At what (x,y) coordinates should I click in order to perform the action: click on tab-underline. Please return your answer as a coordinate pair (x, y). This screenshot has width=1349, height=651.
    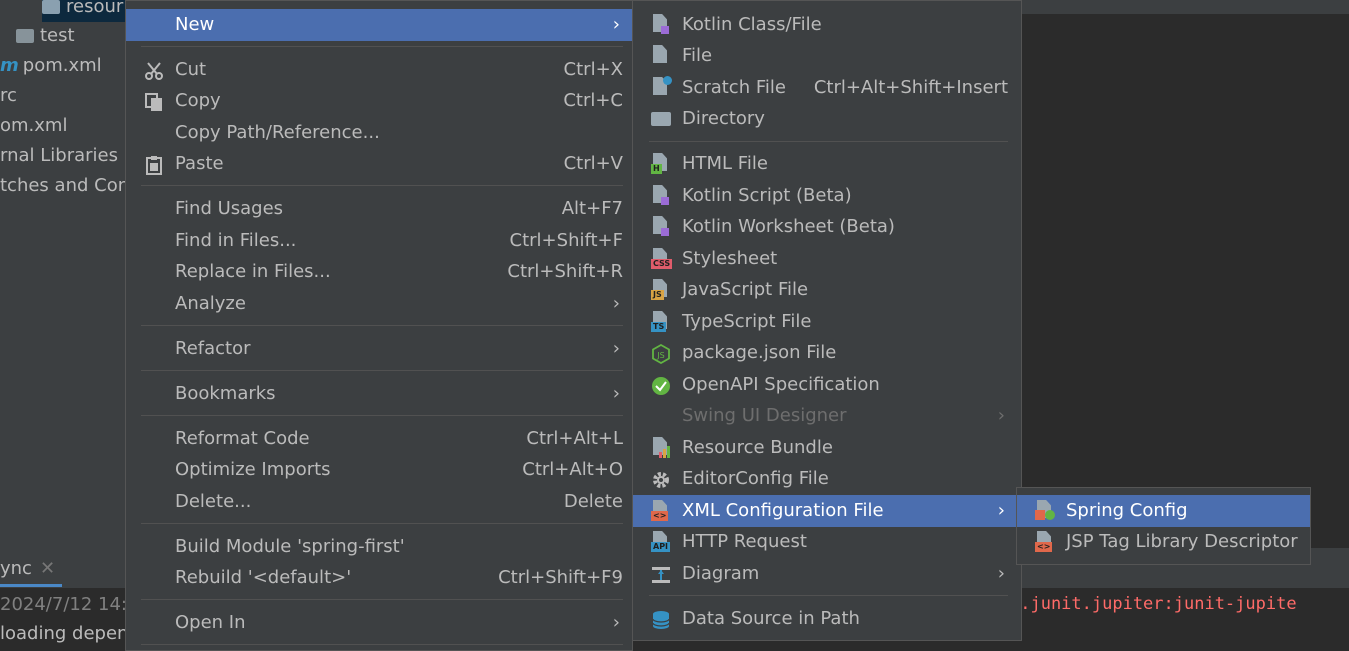
    Looking at the image, I should click on (31, 585).